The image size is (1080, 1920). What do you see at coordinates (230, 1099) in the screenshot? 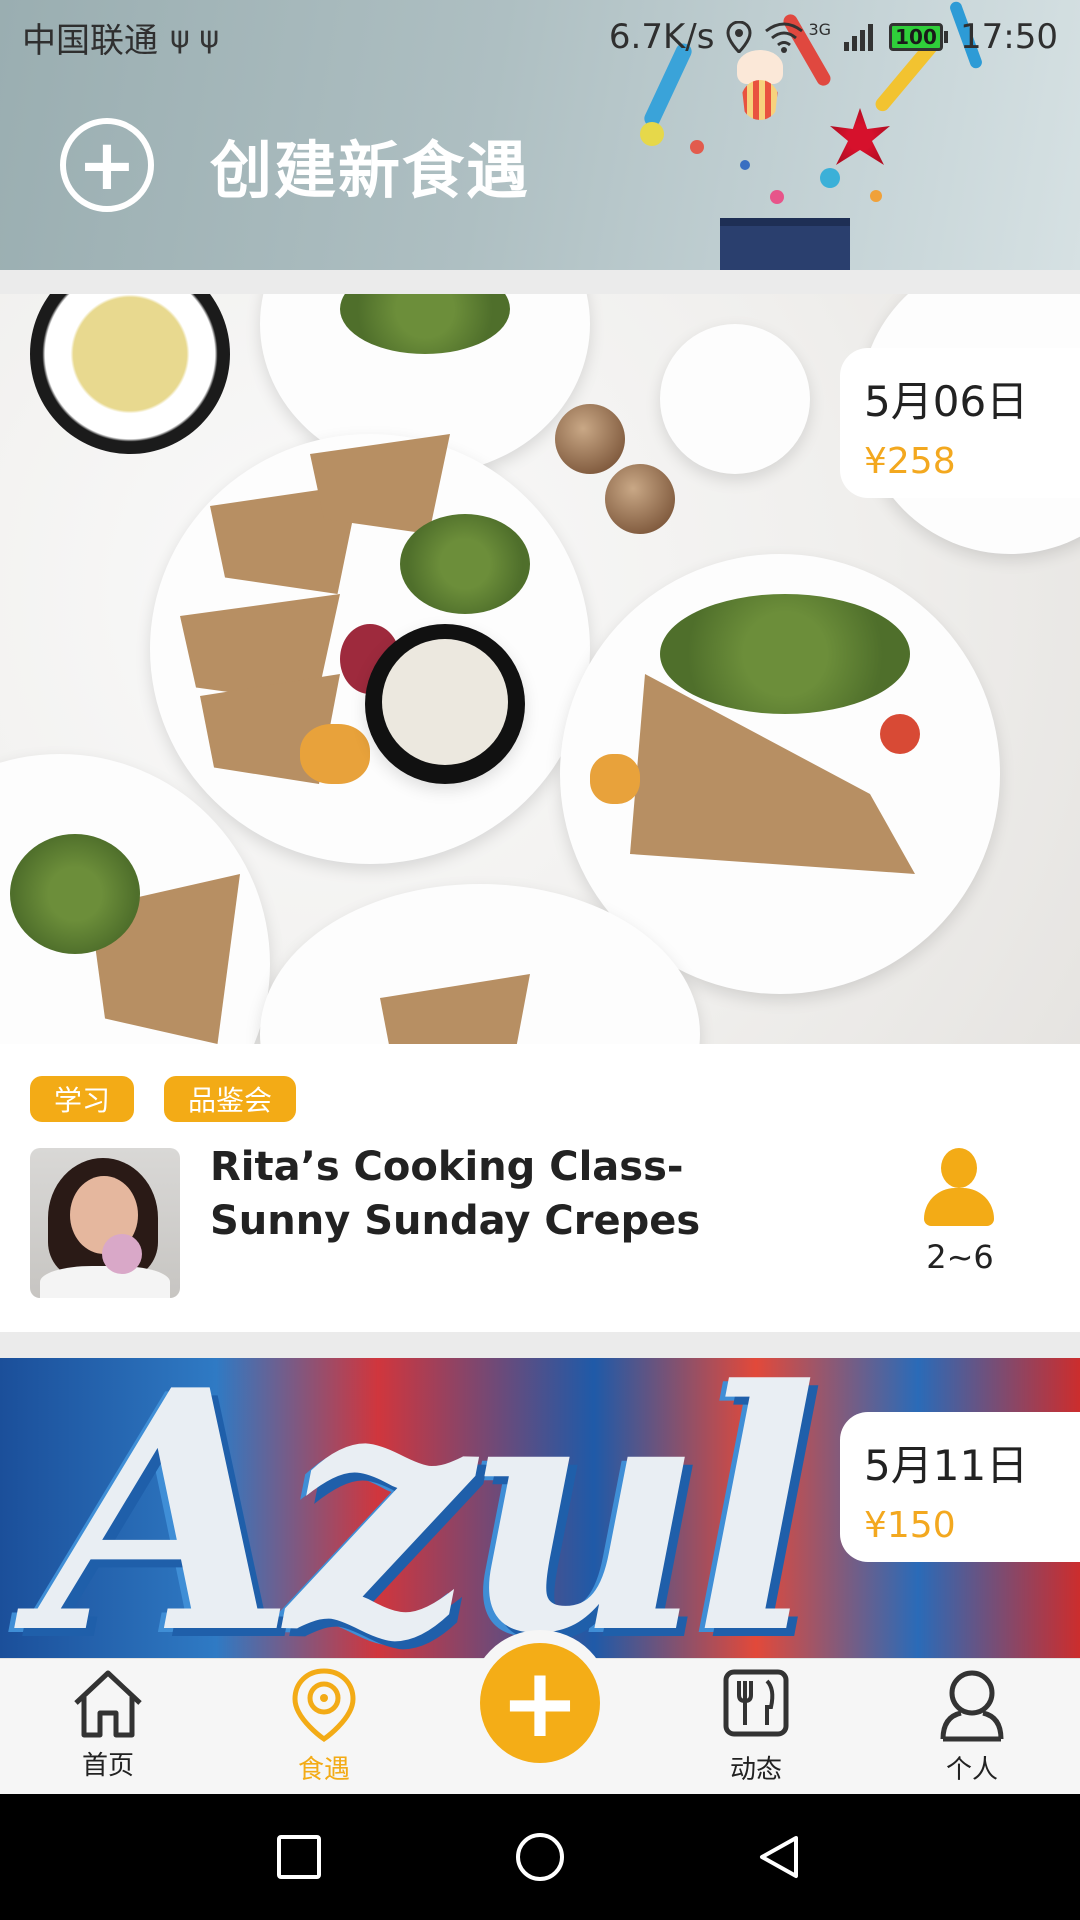
I see `event-tag: 品鉴会` at bounding box center [230, 1099].